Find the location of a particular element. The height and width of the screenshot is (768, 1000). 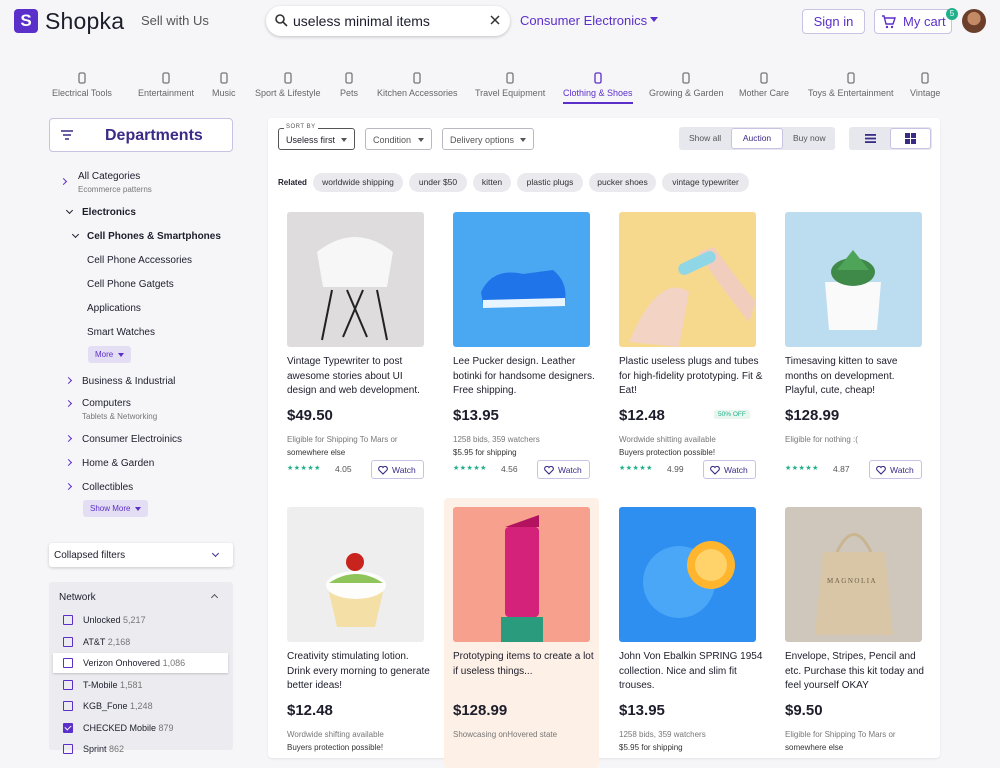

tree-cell-item: Cell Phone Gatgets is located at coordinates (130, 284).